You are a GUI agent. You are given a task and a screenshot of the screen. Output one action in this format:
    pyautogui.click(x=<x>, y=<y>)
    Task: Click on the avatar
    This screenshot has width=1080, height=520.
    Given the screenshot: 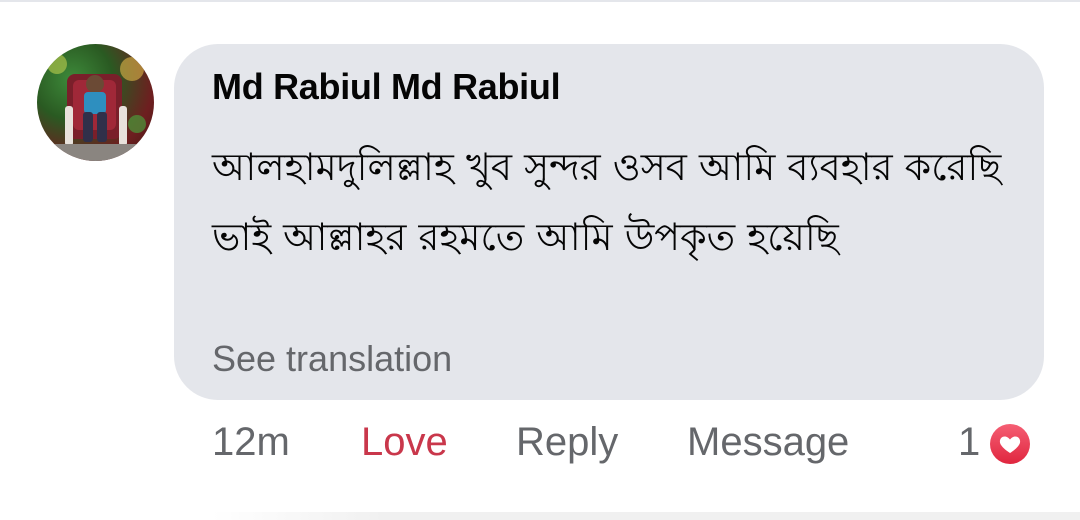 What is the action you would take?
    pyautogui.click(x=95, y=102)
    